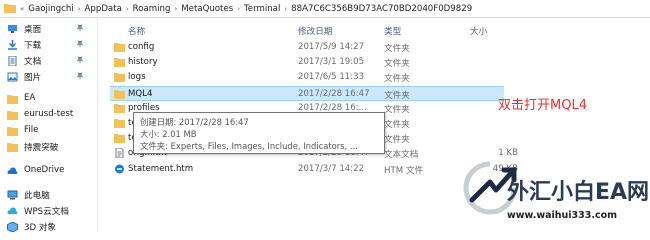  I want to click on sidebar-item-label: 文档, so click(33, 62).